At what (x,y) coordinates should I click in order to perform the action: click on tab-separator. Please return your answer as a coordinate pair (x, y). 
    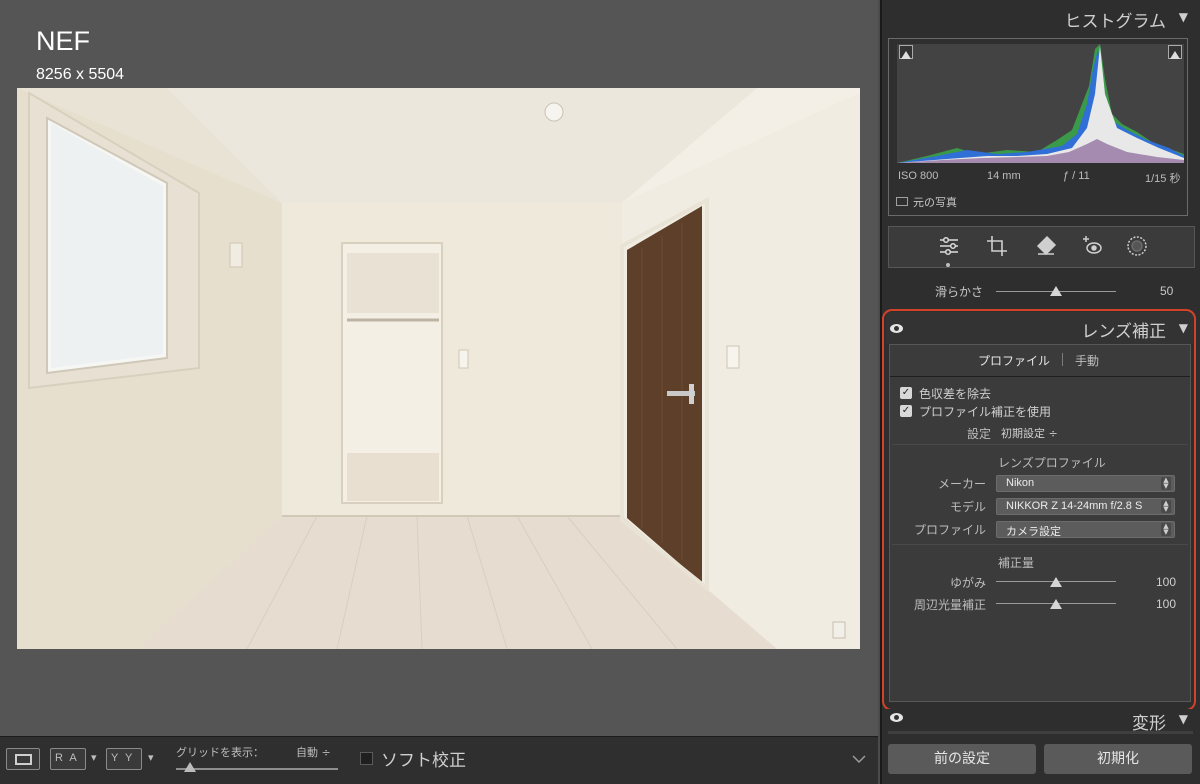
    Looking at the image, I should click on (1040, 376).